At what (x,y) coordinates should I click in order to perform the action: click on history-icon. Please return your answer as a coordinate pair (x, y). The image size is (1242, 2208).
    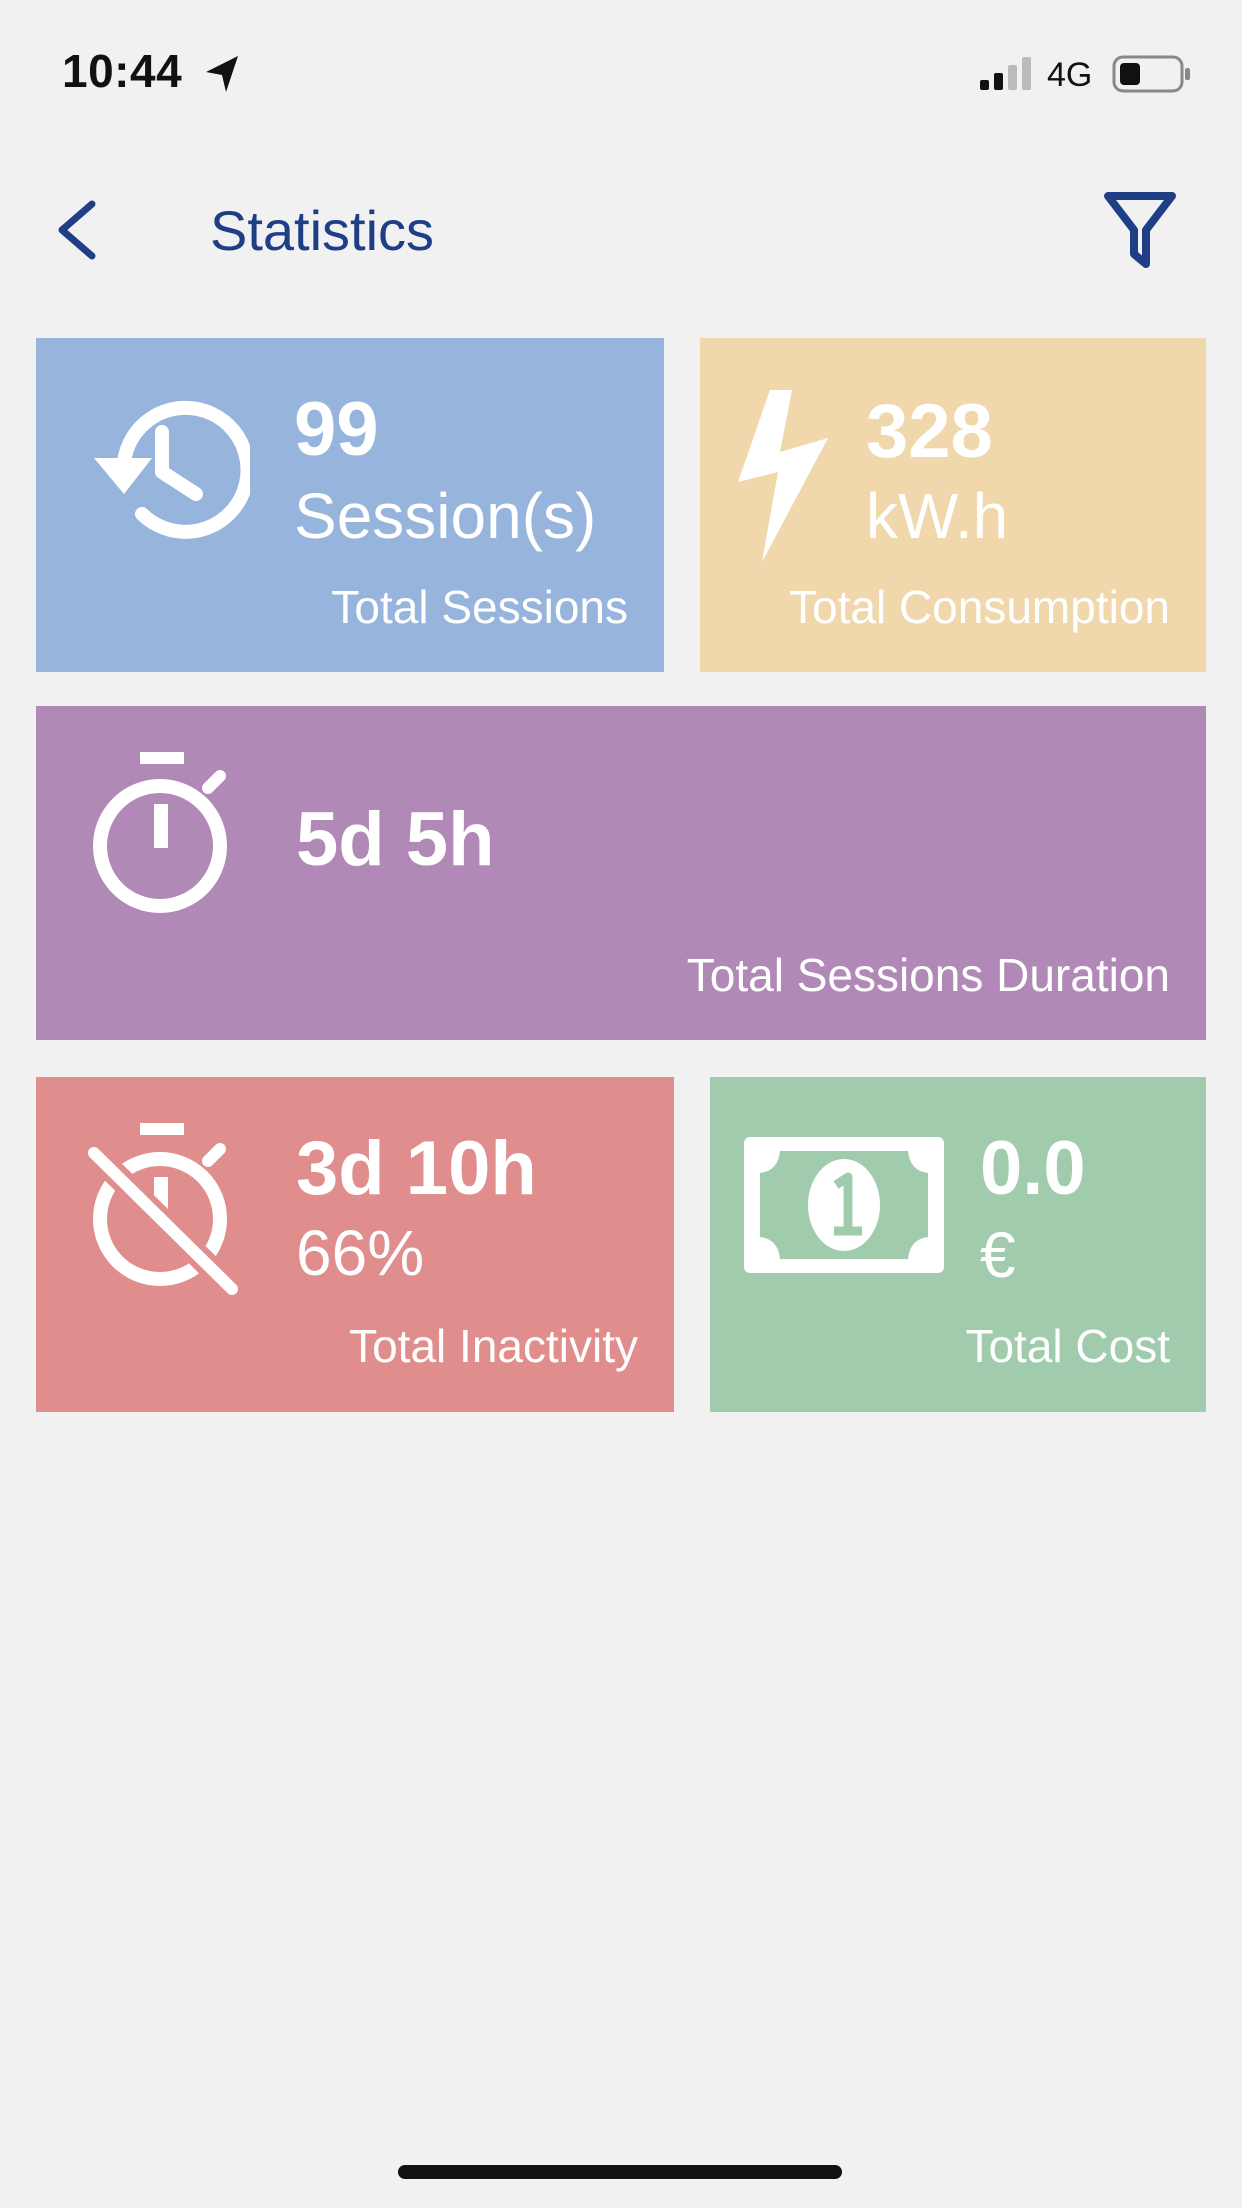
    Looking at the image, I should click on (172, 469).